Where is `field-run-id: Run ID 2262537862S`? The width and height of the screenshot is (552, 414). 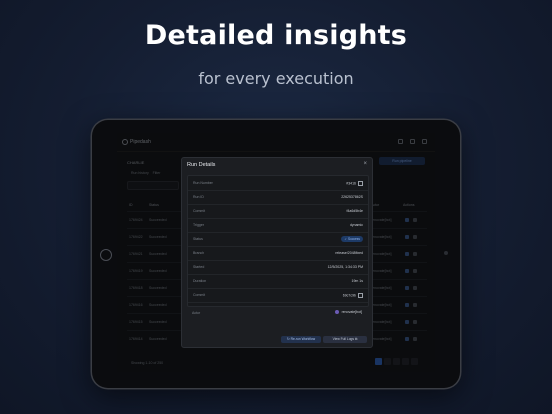
field-run-id: Run ID 2262537862S is located at coordinates (278, 197).